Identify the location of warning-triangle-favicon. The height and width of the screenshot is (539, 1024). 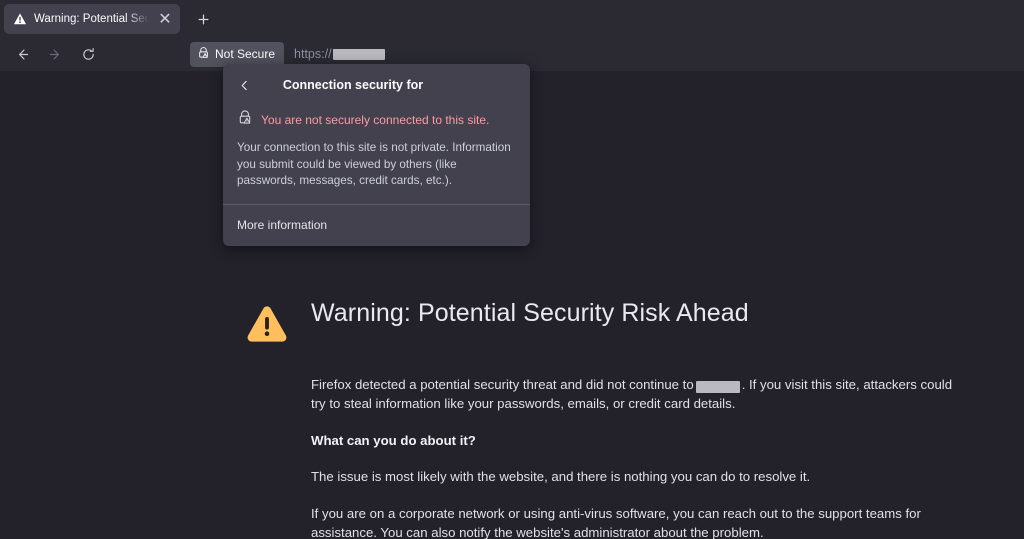
(20, 19).